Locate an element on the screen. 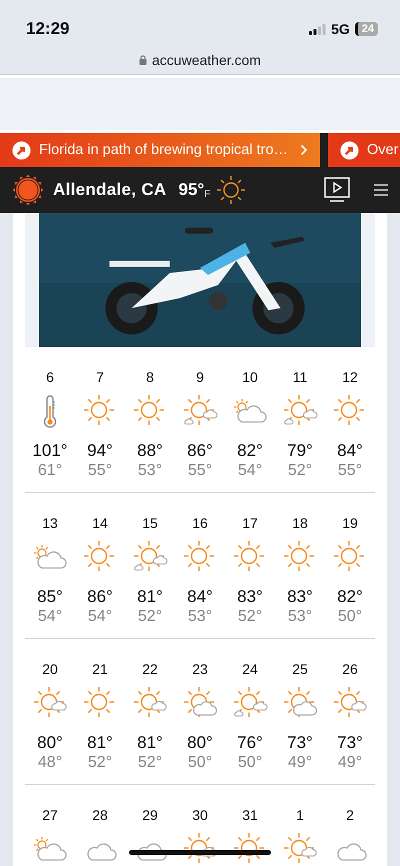 Image resolution: width=400 pixels, height=866 pixels. video-icon is located at coordinates (337, 190).